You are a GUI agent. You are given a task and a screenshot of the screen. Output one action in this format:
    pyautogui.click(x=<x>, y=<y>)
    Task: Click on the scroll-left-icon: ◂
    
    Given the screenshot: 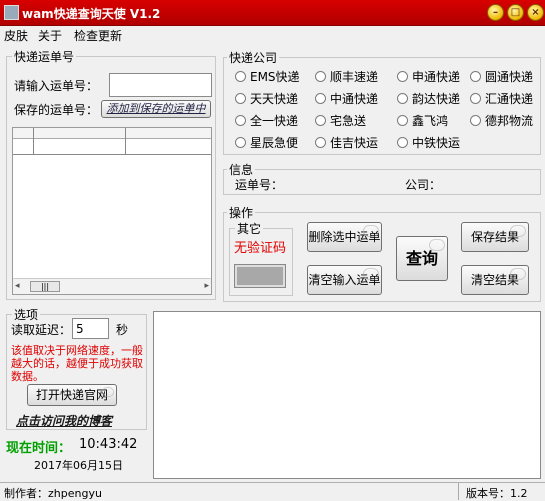 What is the action you would take?
    pyautogui.click(x=17, y=286)
    